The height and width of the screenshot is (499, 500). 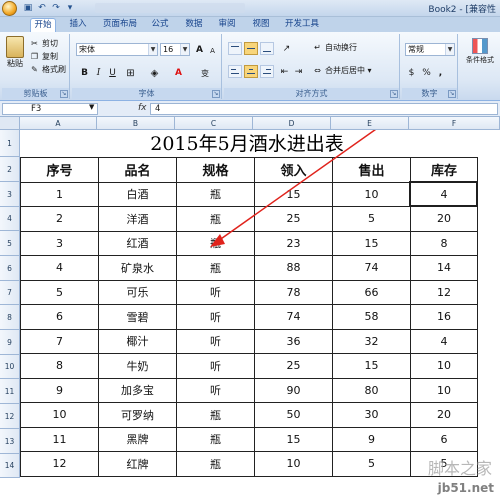 What do you see at coordinates (136, 123) in the screenshot?
I see `column-header-b: B` at bounding box center [136, 123].